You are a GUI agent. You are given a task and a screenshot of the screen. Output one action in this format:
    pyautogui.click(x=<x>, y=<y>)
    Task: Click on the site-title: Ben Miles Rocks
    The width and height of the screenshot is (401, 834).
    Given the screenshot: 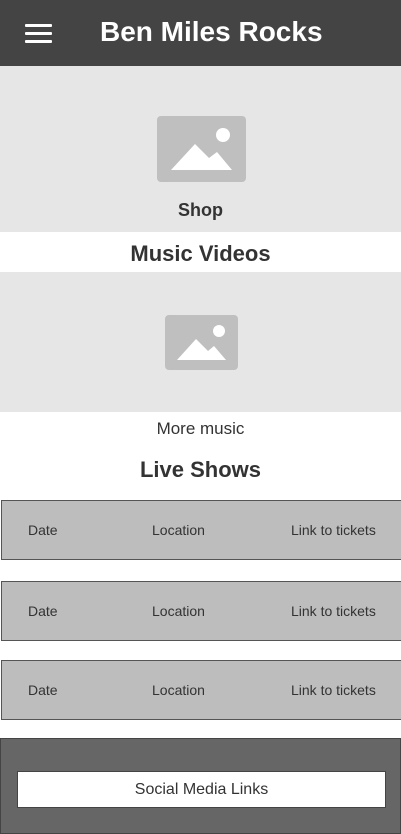 What is the action you would take?
    pyautogui.click(x=211, y=31)
    